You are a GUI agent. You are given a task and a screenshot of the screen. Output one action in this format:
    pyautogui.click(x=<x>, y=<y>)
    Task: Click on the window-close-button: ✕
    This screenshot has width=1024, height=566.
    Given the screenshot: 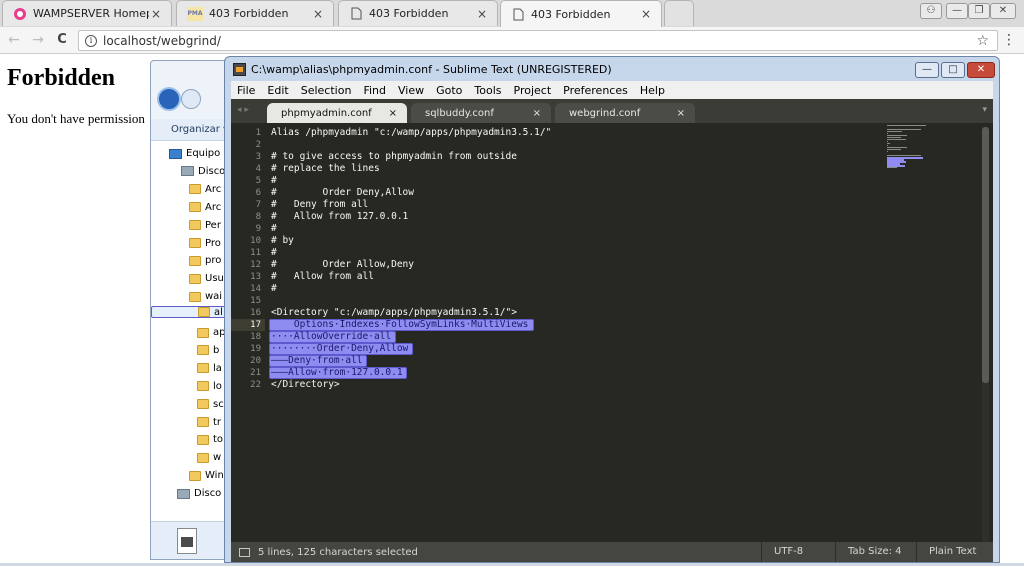 What is the action you would take?
    pyautogui.click(x=1003, y=11)
    